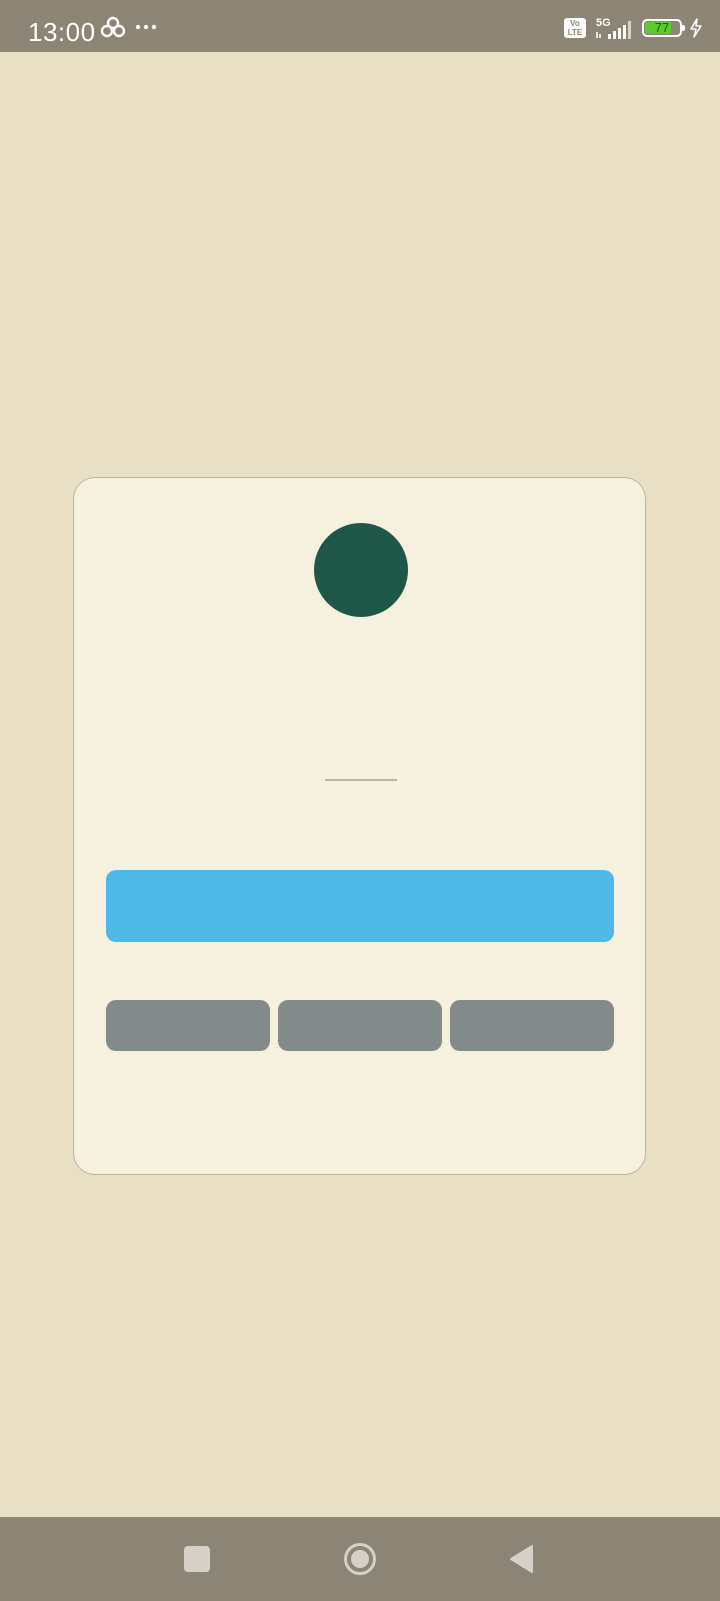 The image size is (720, 1601). What do you see at coordinates (521, 1559) in the screenshot?
I see `back-icon` at bounding box center [521, 1559].